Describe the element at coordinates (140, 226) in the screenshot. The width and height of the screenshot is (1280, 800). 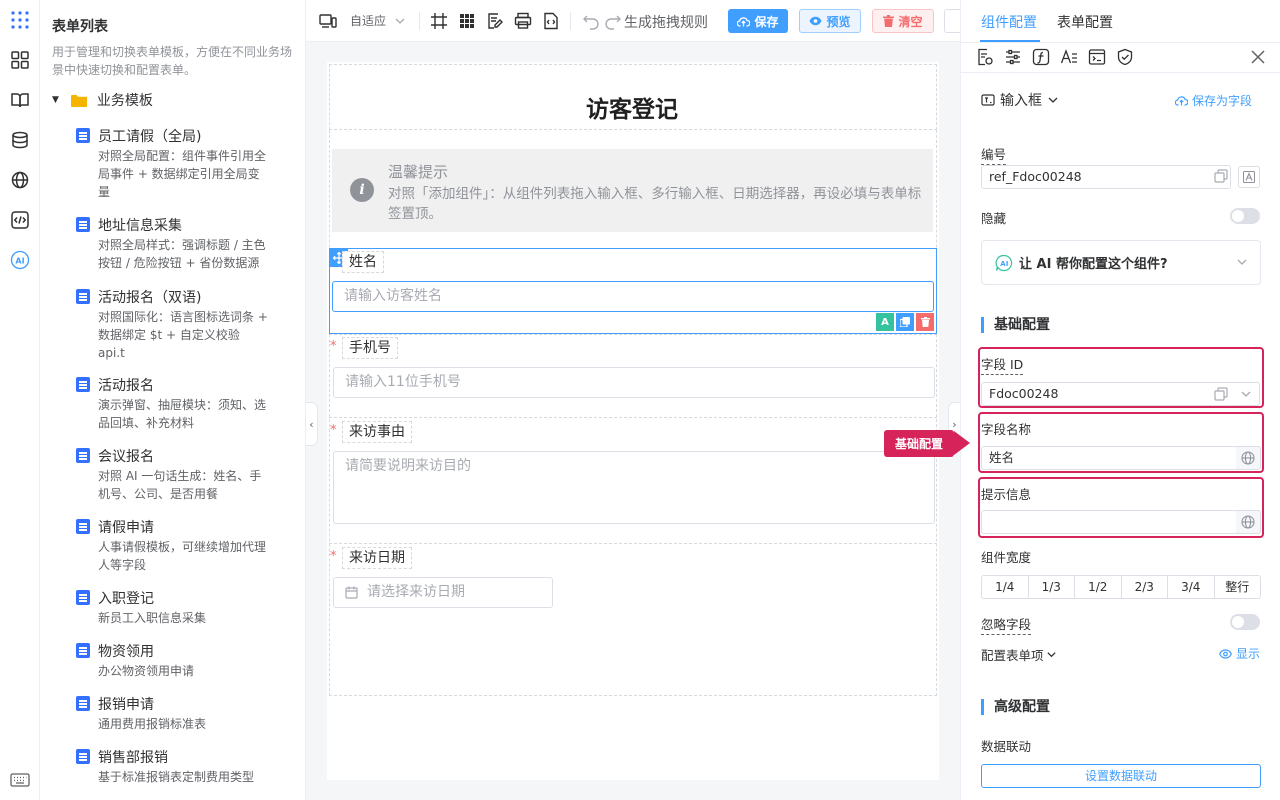
I see `template-name: 地址信息采集` at that location.